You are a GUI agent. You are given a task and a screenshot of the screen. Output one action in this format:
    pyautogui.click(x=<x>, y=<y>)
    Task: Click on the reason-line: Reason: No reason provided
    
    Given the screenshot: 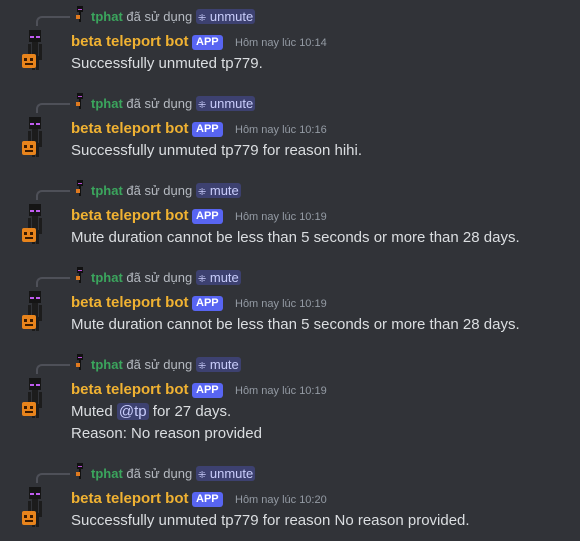 What is the action you would take?
    pyautogui.click(x=166, y=433)
    